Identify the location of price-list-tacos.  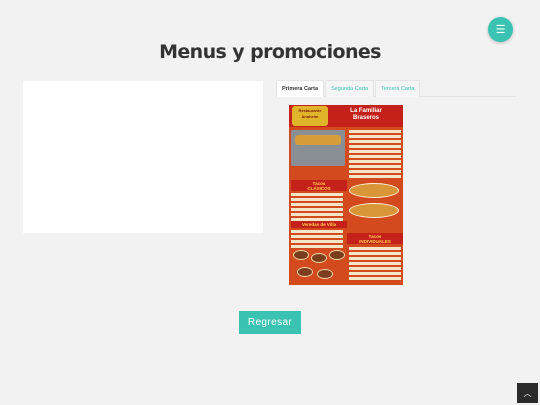
(317, 208).